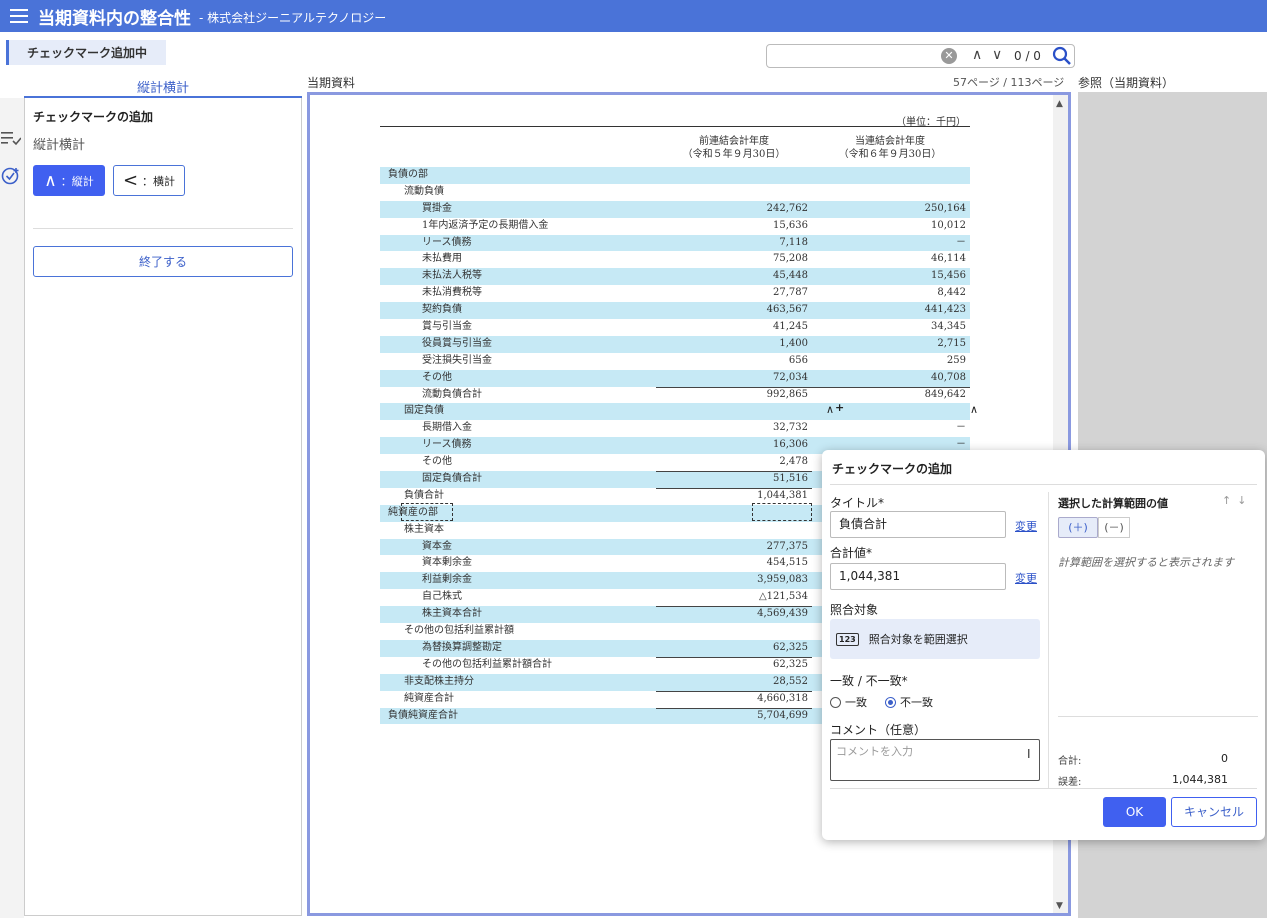  What do you see at coordinates (1048, 640) in the screenshot?
I see `dialog-column-divider` at bounding box center [1048, 640].